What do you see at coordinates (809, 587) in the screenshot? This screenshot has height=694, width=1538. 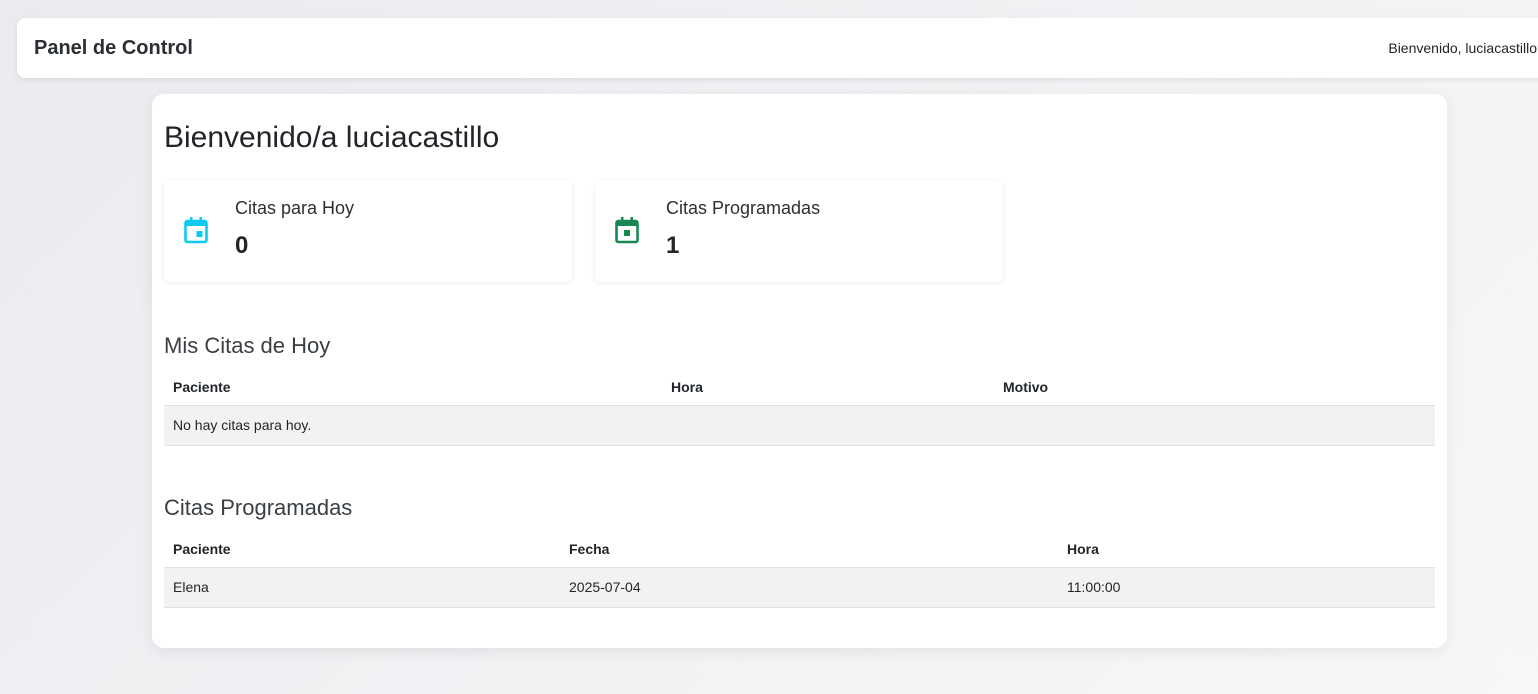 I see `cell-fecha: 2025-07-04` at bounding box center [809, 587].